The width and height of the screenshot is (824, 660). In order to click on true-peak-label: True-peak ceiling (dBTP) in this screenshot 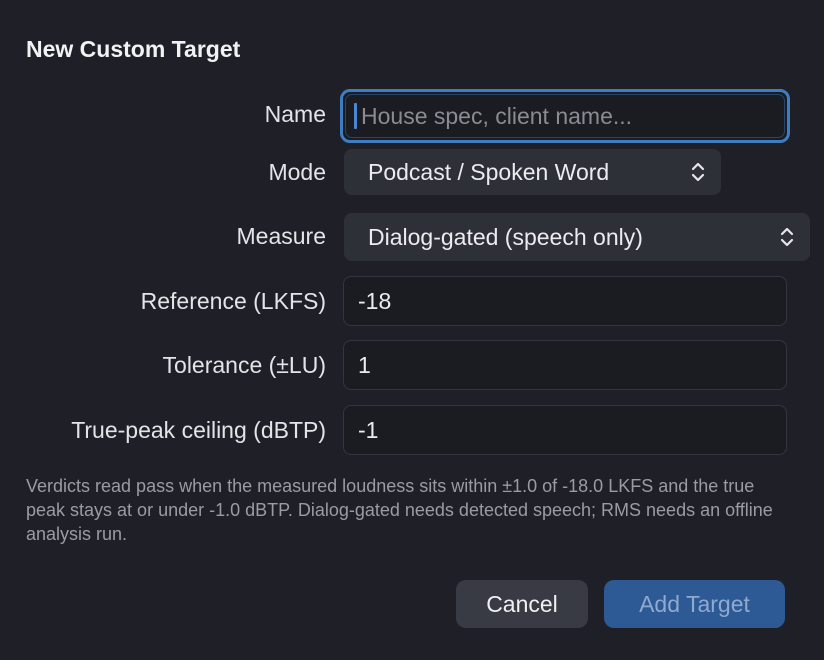, I will do `click(198, 430)`.